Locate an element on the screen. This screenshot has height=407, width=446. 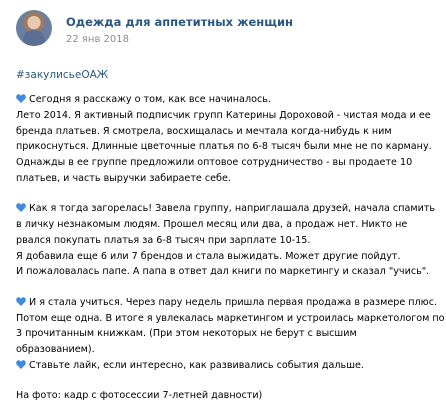
text-line: платьев, и часть выручки забираете себе. is located at coordinates (123, 178).